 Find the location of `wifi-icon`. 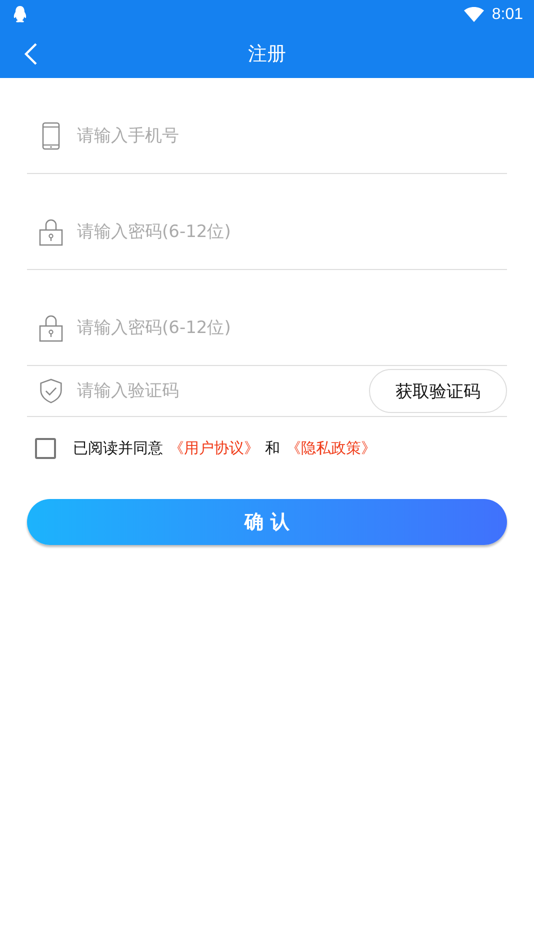

wifi-icon is located at coordinates (474, 15).